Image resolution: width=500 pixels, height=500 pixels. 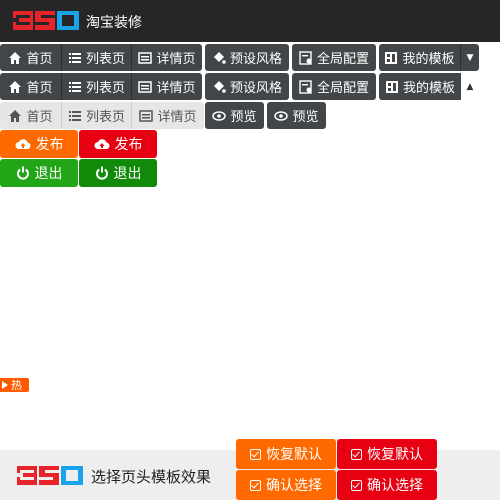 I want to click on my-templates-dropdown-toggle: ▼, so click(x=470, y=57).